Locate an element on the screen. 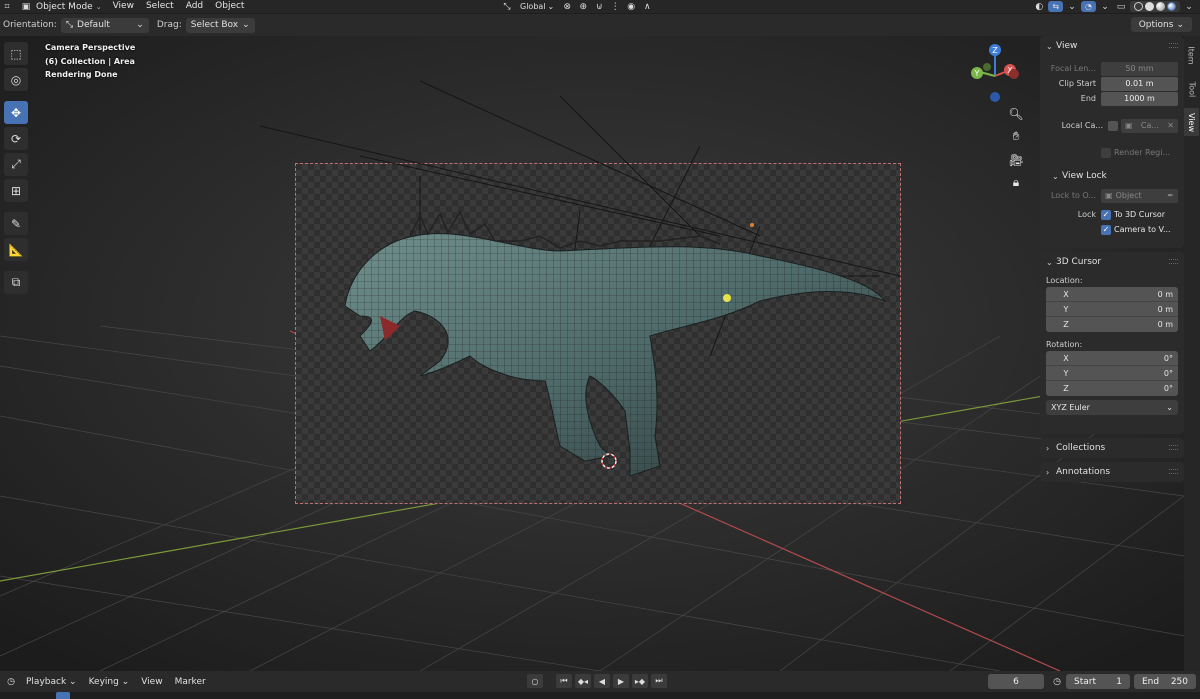 This screenshot has width=1200, height=699. end-frame-field: End 250 is located at coordinates (1165, 681).